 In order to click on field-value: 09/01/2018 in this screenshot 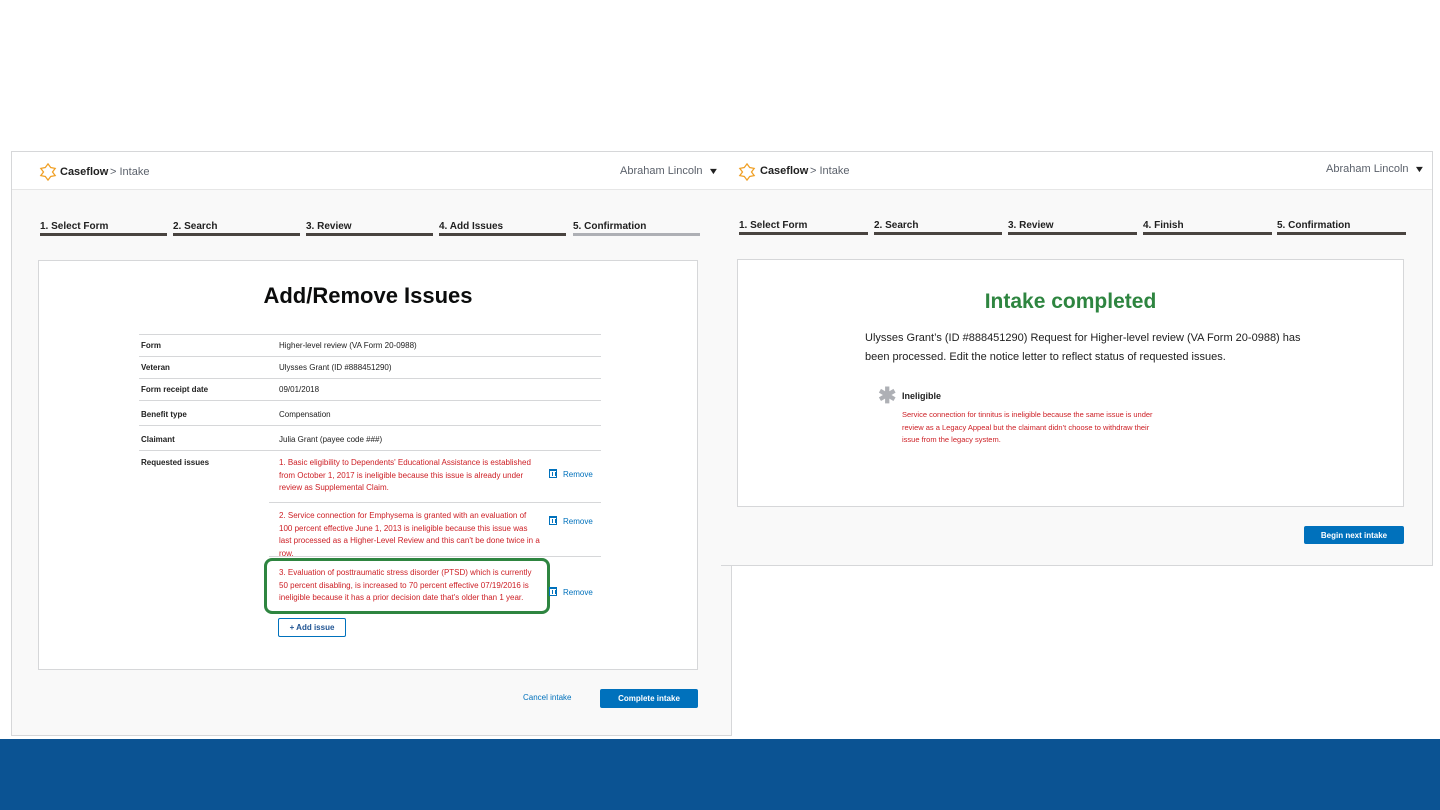, I will do `click(299, 389)`.